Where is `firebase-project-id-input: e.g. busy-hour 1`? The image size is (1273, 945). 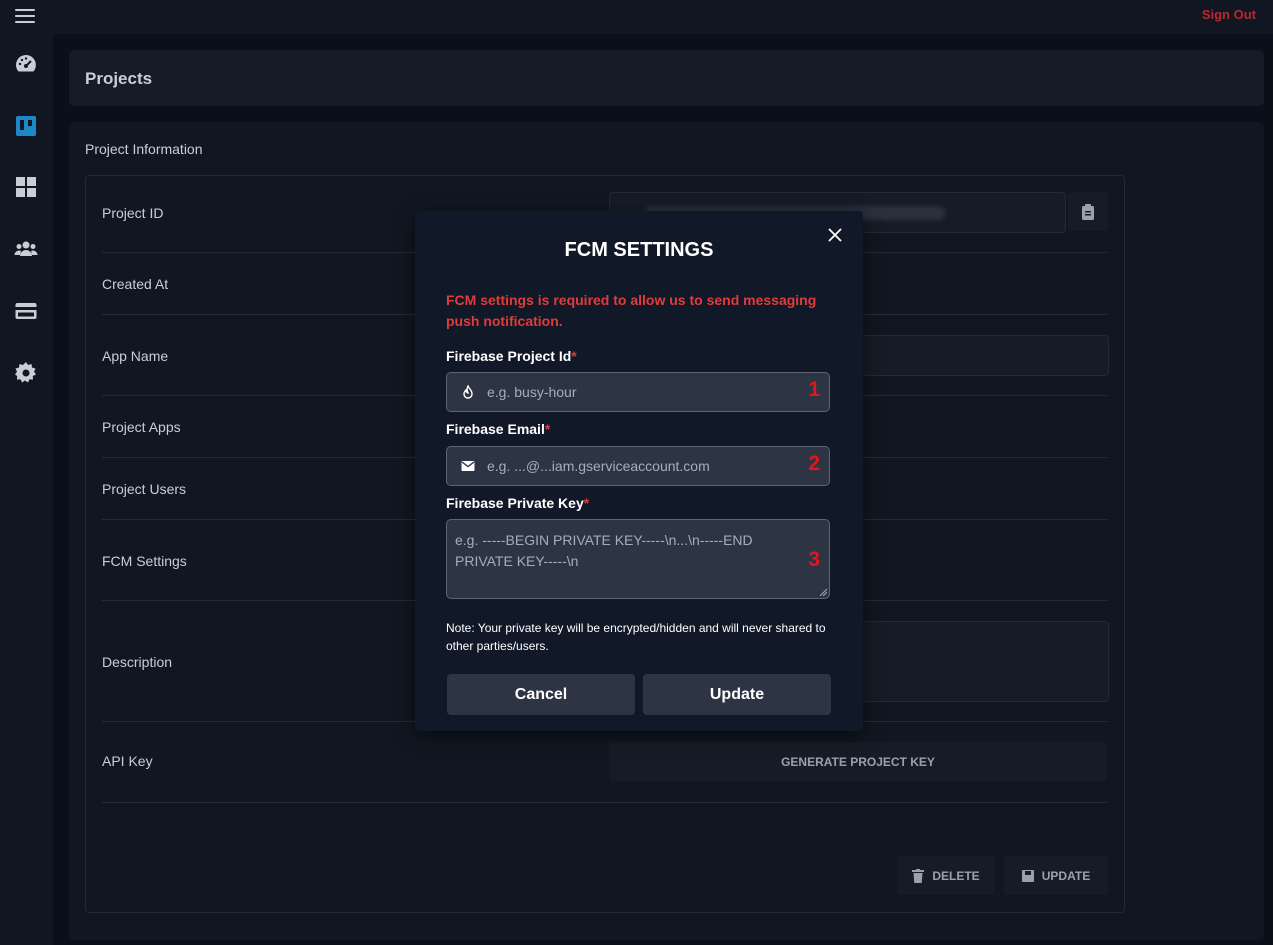
firebase-project-id-input: e.g. busy-hour 1 is located at coordinates (638, 392).